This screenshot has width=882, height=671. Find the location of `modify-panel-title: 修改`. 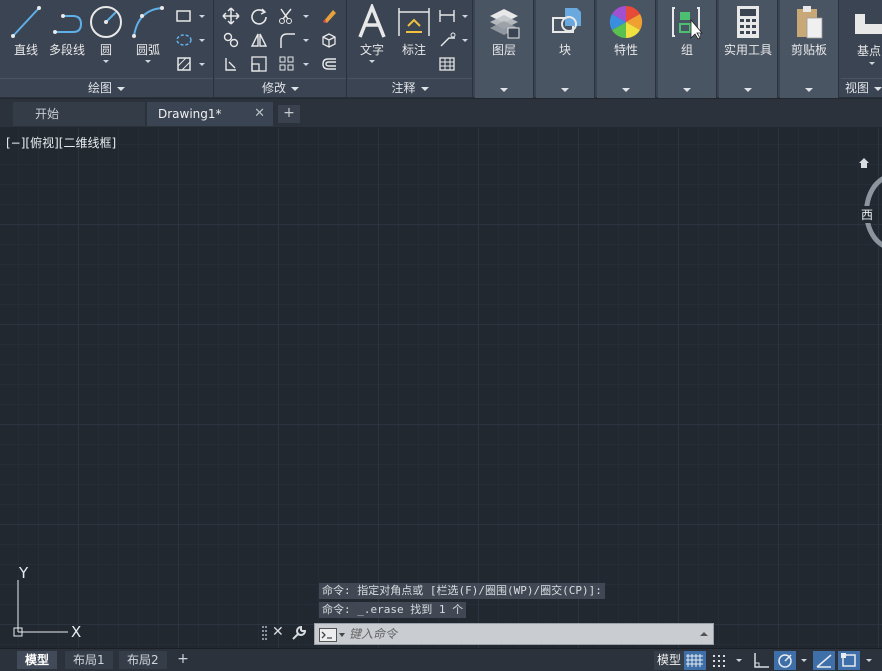

modify-panel-title: 修改 is located at coordinates (280, 88).